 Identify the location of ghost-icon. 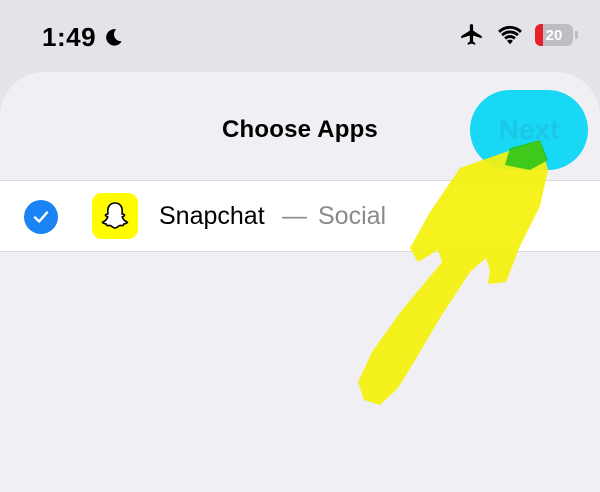
(115, 215).